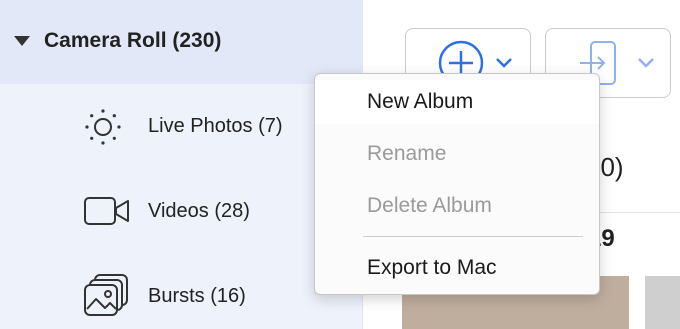  Describe the element at coordinates (662, 302) in the screenshot. I see `photo-thumbnail` at that location.